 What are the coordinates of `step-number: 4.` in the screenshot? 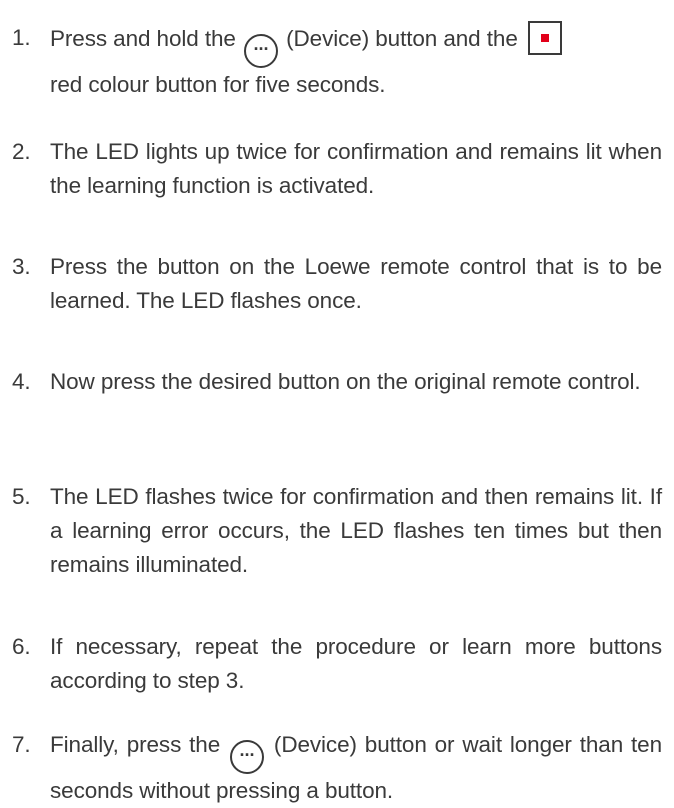 It's located at (21, 381).